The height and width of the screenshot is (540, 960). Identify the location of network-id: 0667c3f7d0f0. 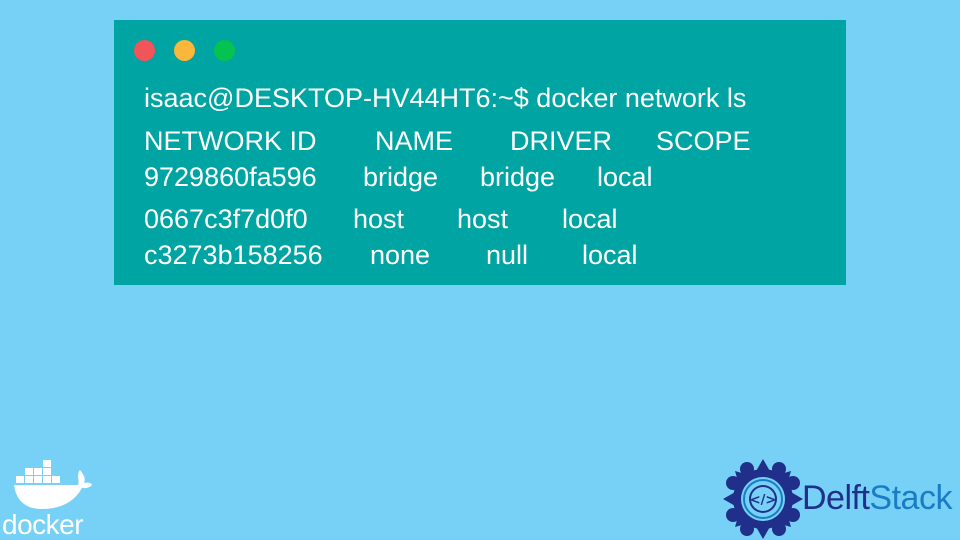
(226, 219).